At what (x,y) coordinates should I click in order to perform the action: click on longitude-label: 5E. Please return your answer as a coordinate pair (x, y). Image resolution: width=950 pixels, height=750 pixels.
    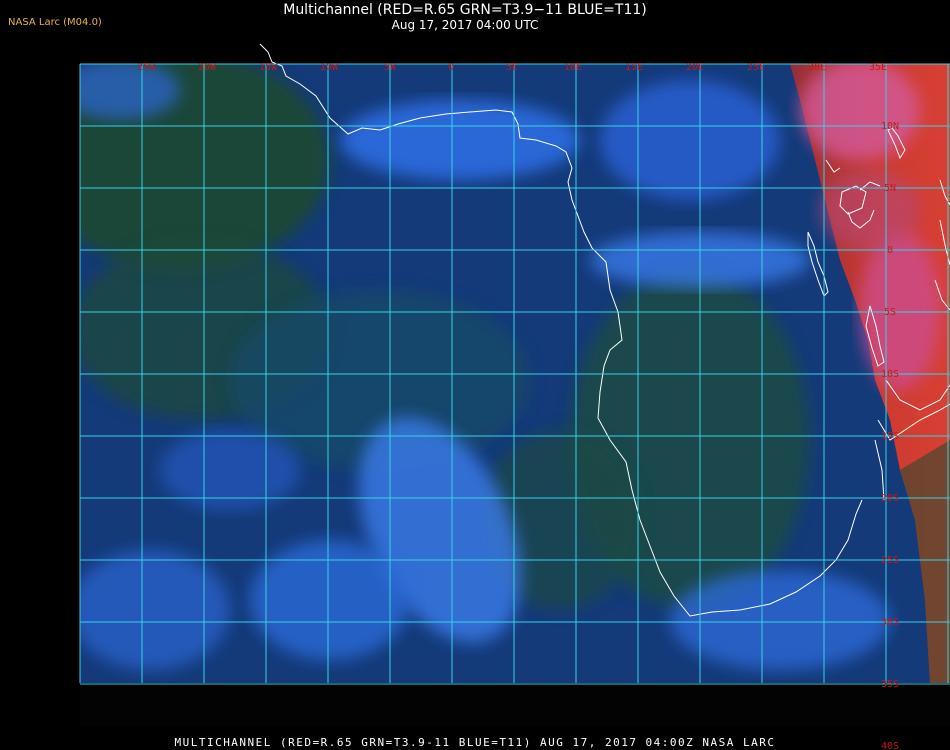
    Looking at the image, I should click on (512, 67).